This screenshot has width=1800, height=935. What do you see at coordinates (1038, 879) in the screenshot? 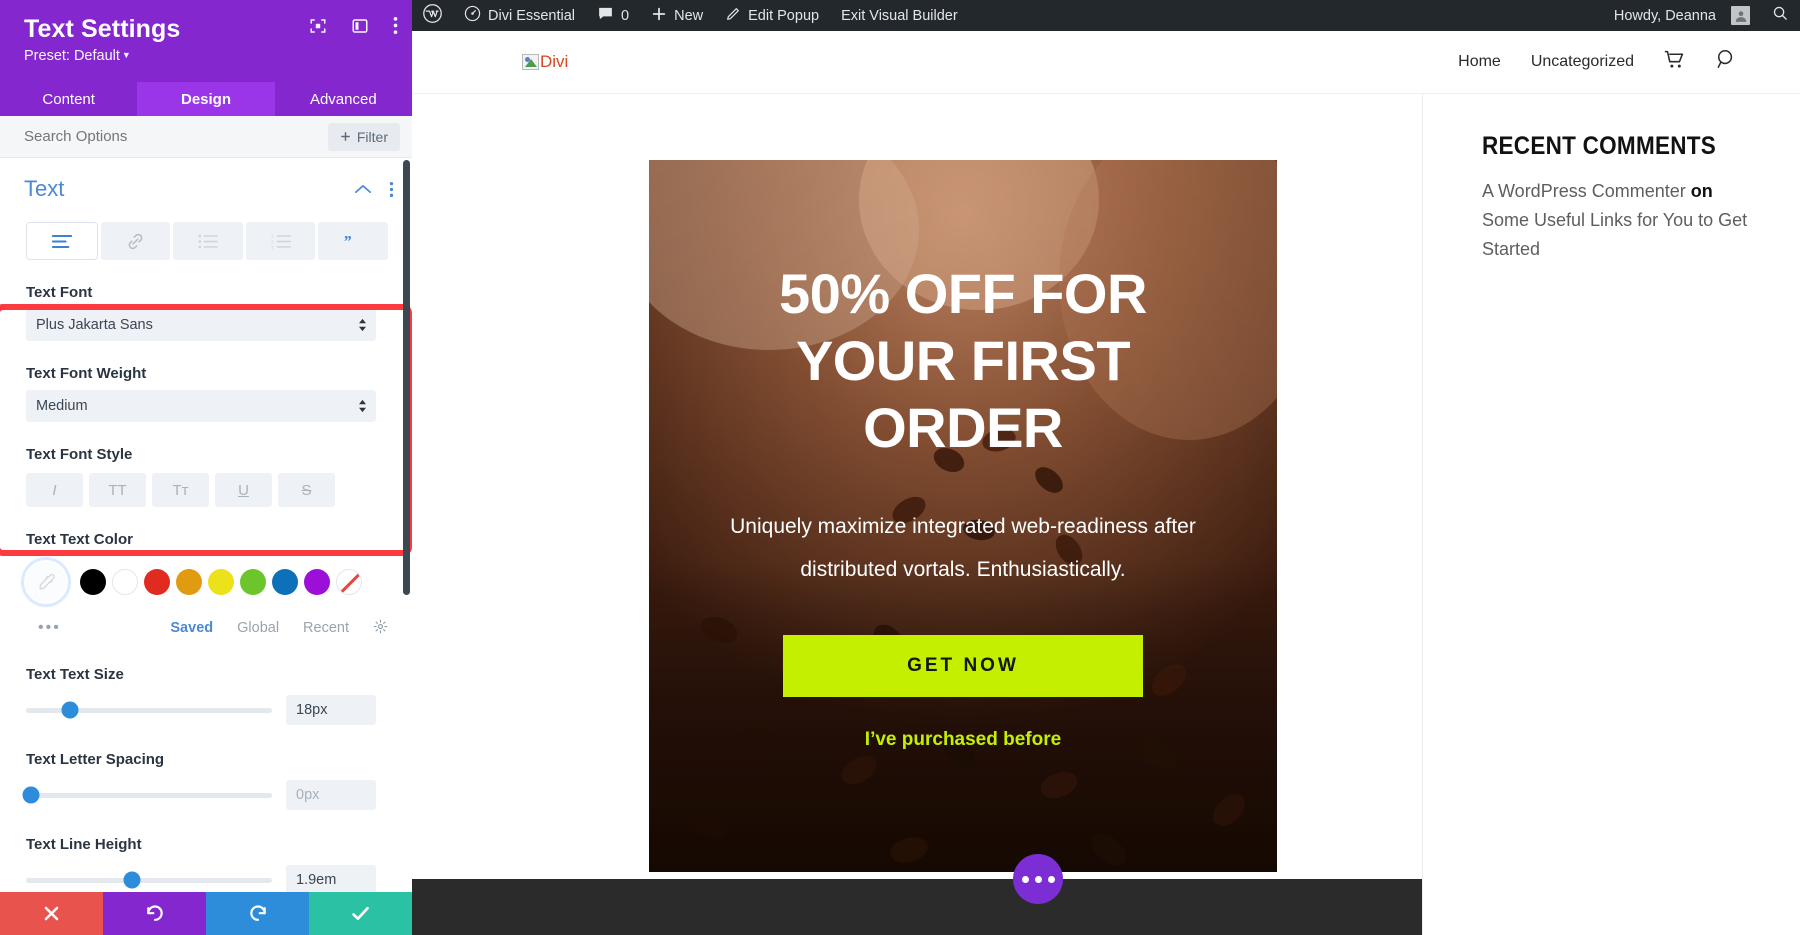
I see `page-settings-fab` at bounding box center [1038, 879].